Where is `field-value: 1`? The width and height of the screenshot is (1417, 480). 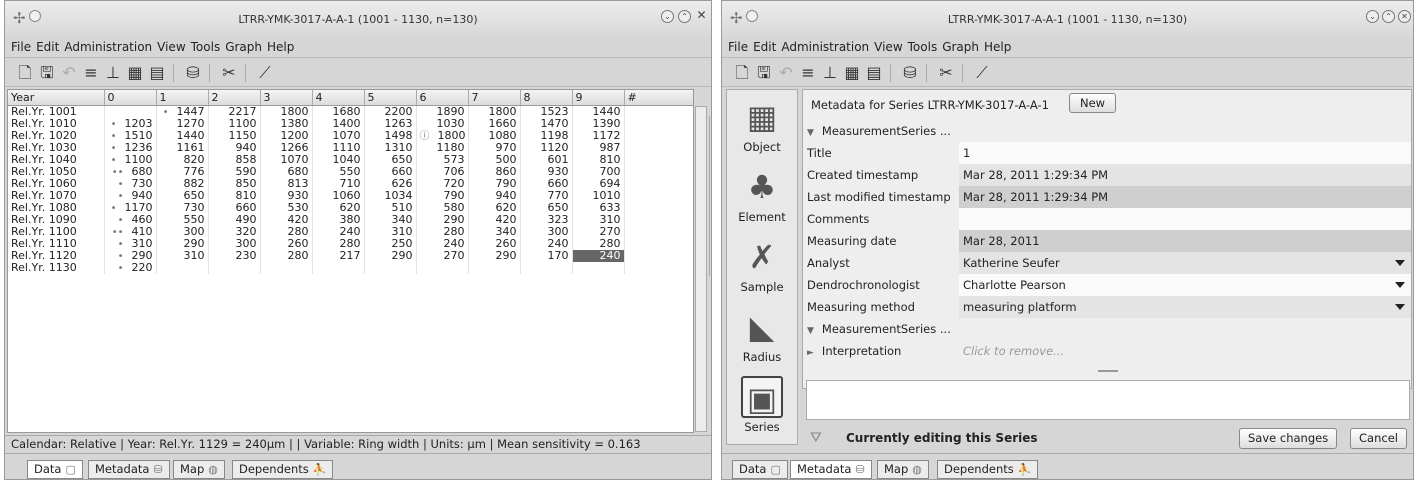
field-value: 1 is located at coordinates (1185, 153).